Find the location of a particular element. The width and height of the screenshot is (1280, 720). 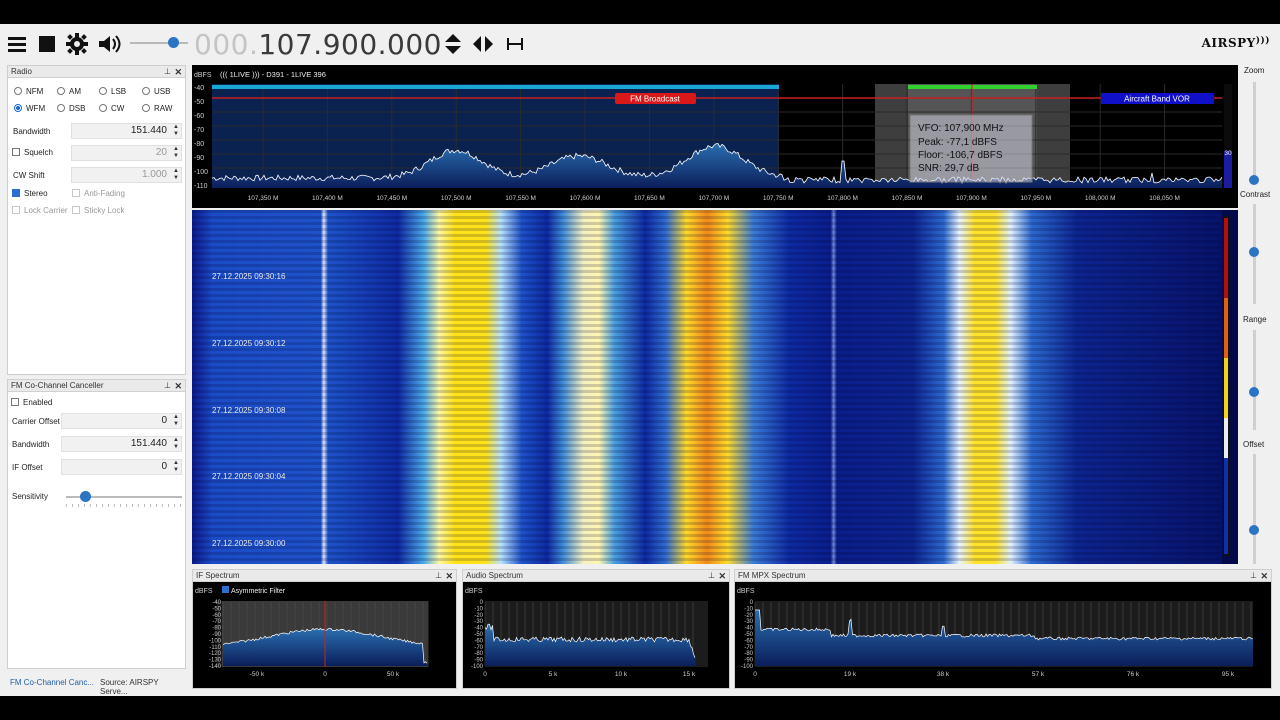

antifading-checkbox: Anti-Fading is located at coordinates (98, 193).